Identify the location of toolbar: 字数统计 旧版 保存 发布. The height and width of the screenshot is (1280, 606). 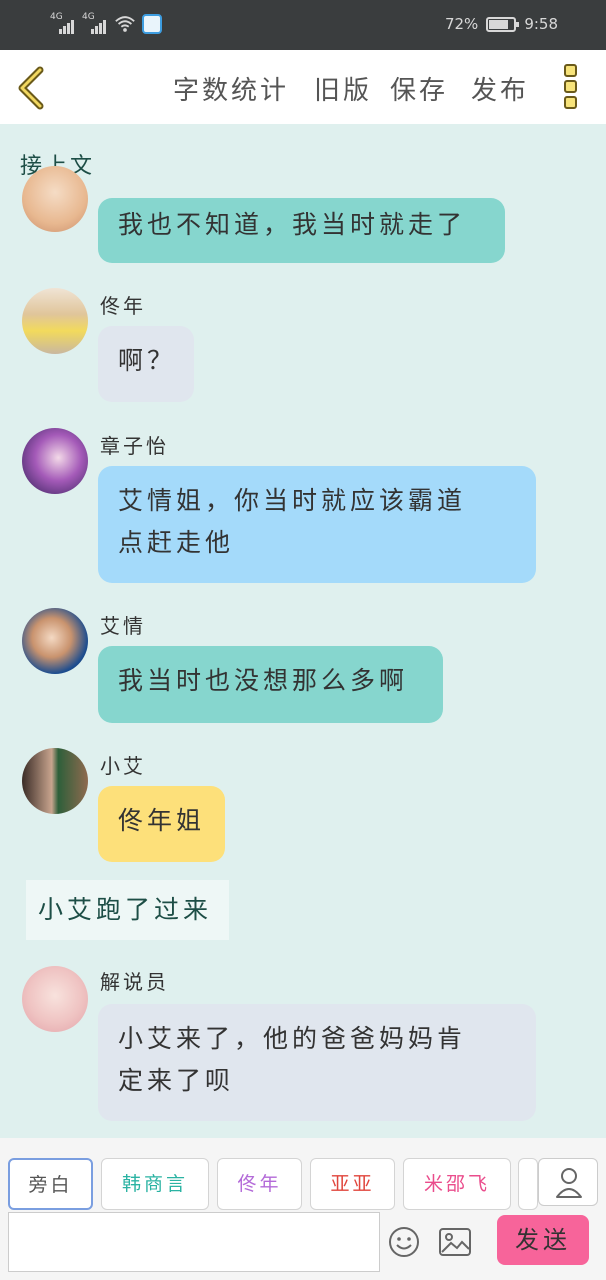
(303, 87).